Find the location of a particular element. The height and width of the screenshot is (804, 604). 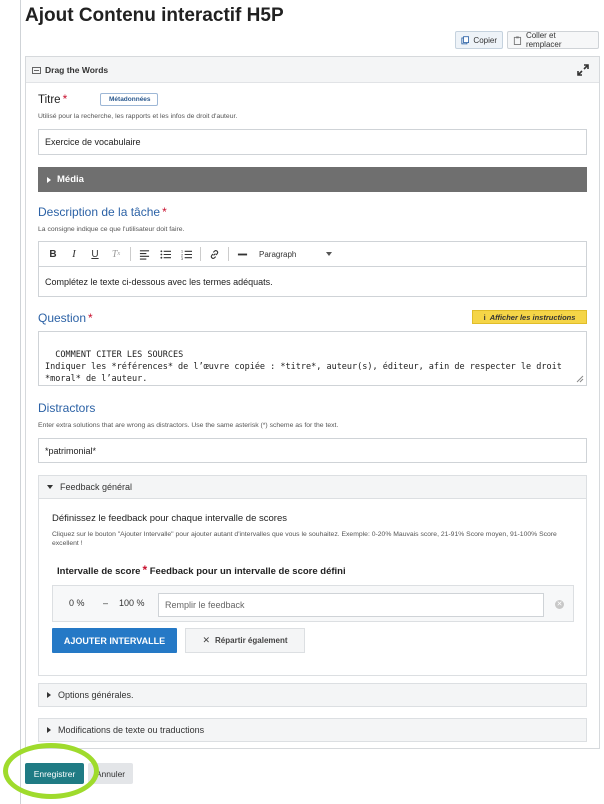

question-label: Question * is located at coordinates (65, 318).